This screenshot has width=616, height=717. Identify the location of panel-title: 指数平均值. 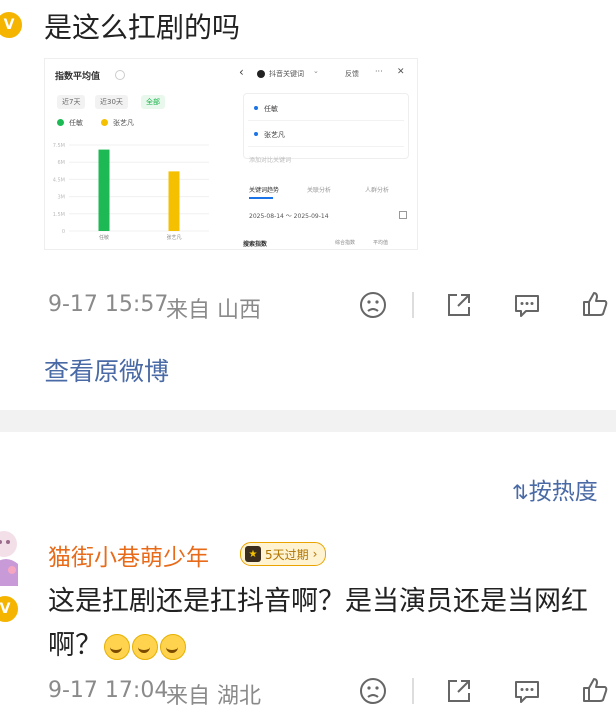
(78, 77).